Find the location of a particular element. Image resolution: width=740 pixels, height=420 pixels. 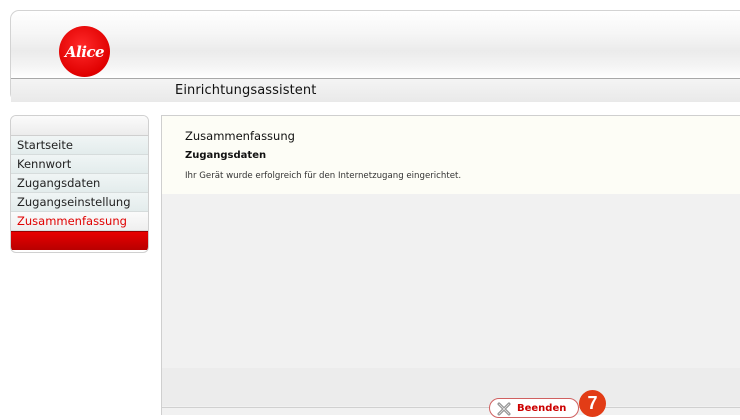

title-bar is located at coordinates (375, 90).